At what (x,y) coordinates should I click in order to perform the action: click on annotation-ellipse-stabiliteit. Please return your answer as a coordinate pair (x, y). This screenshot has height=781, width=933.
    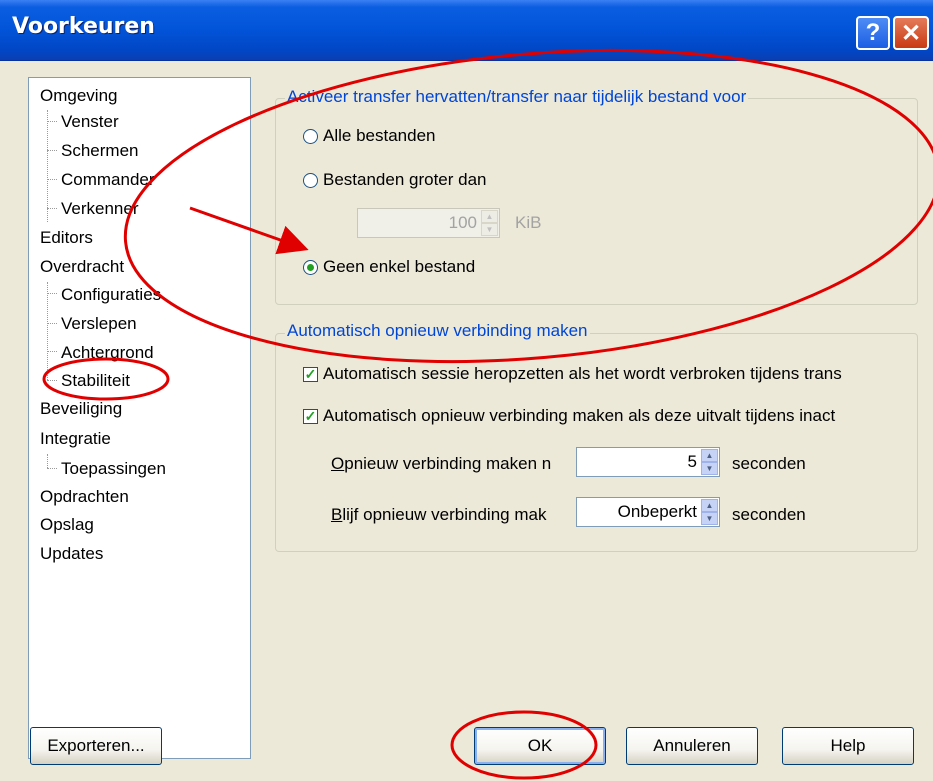
    Looking at the image, I should click on (106, 379).